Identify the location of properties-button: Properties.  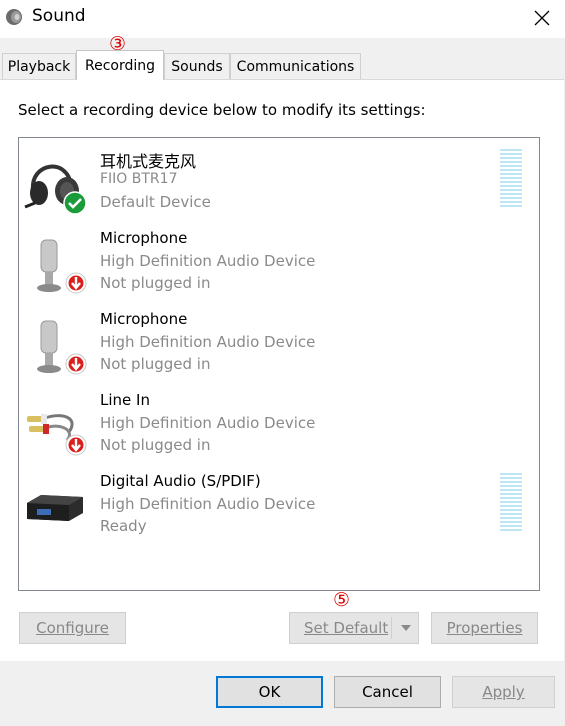
(484, 628).